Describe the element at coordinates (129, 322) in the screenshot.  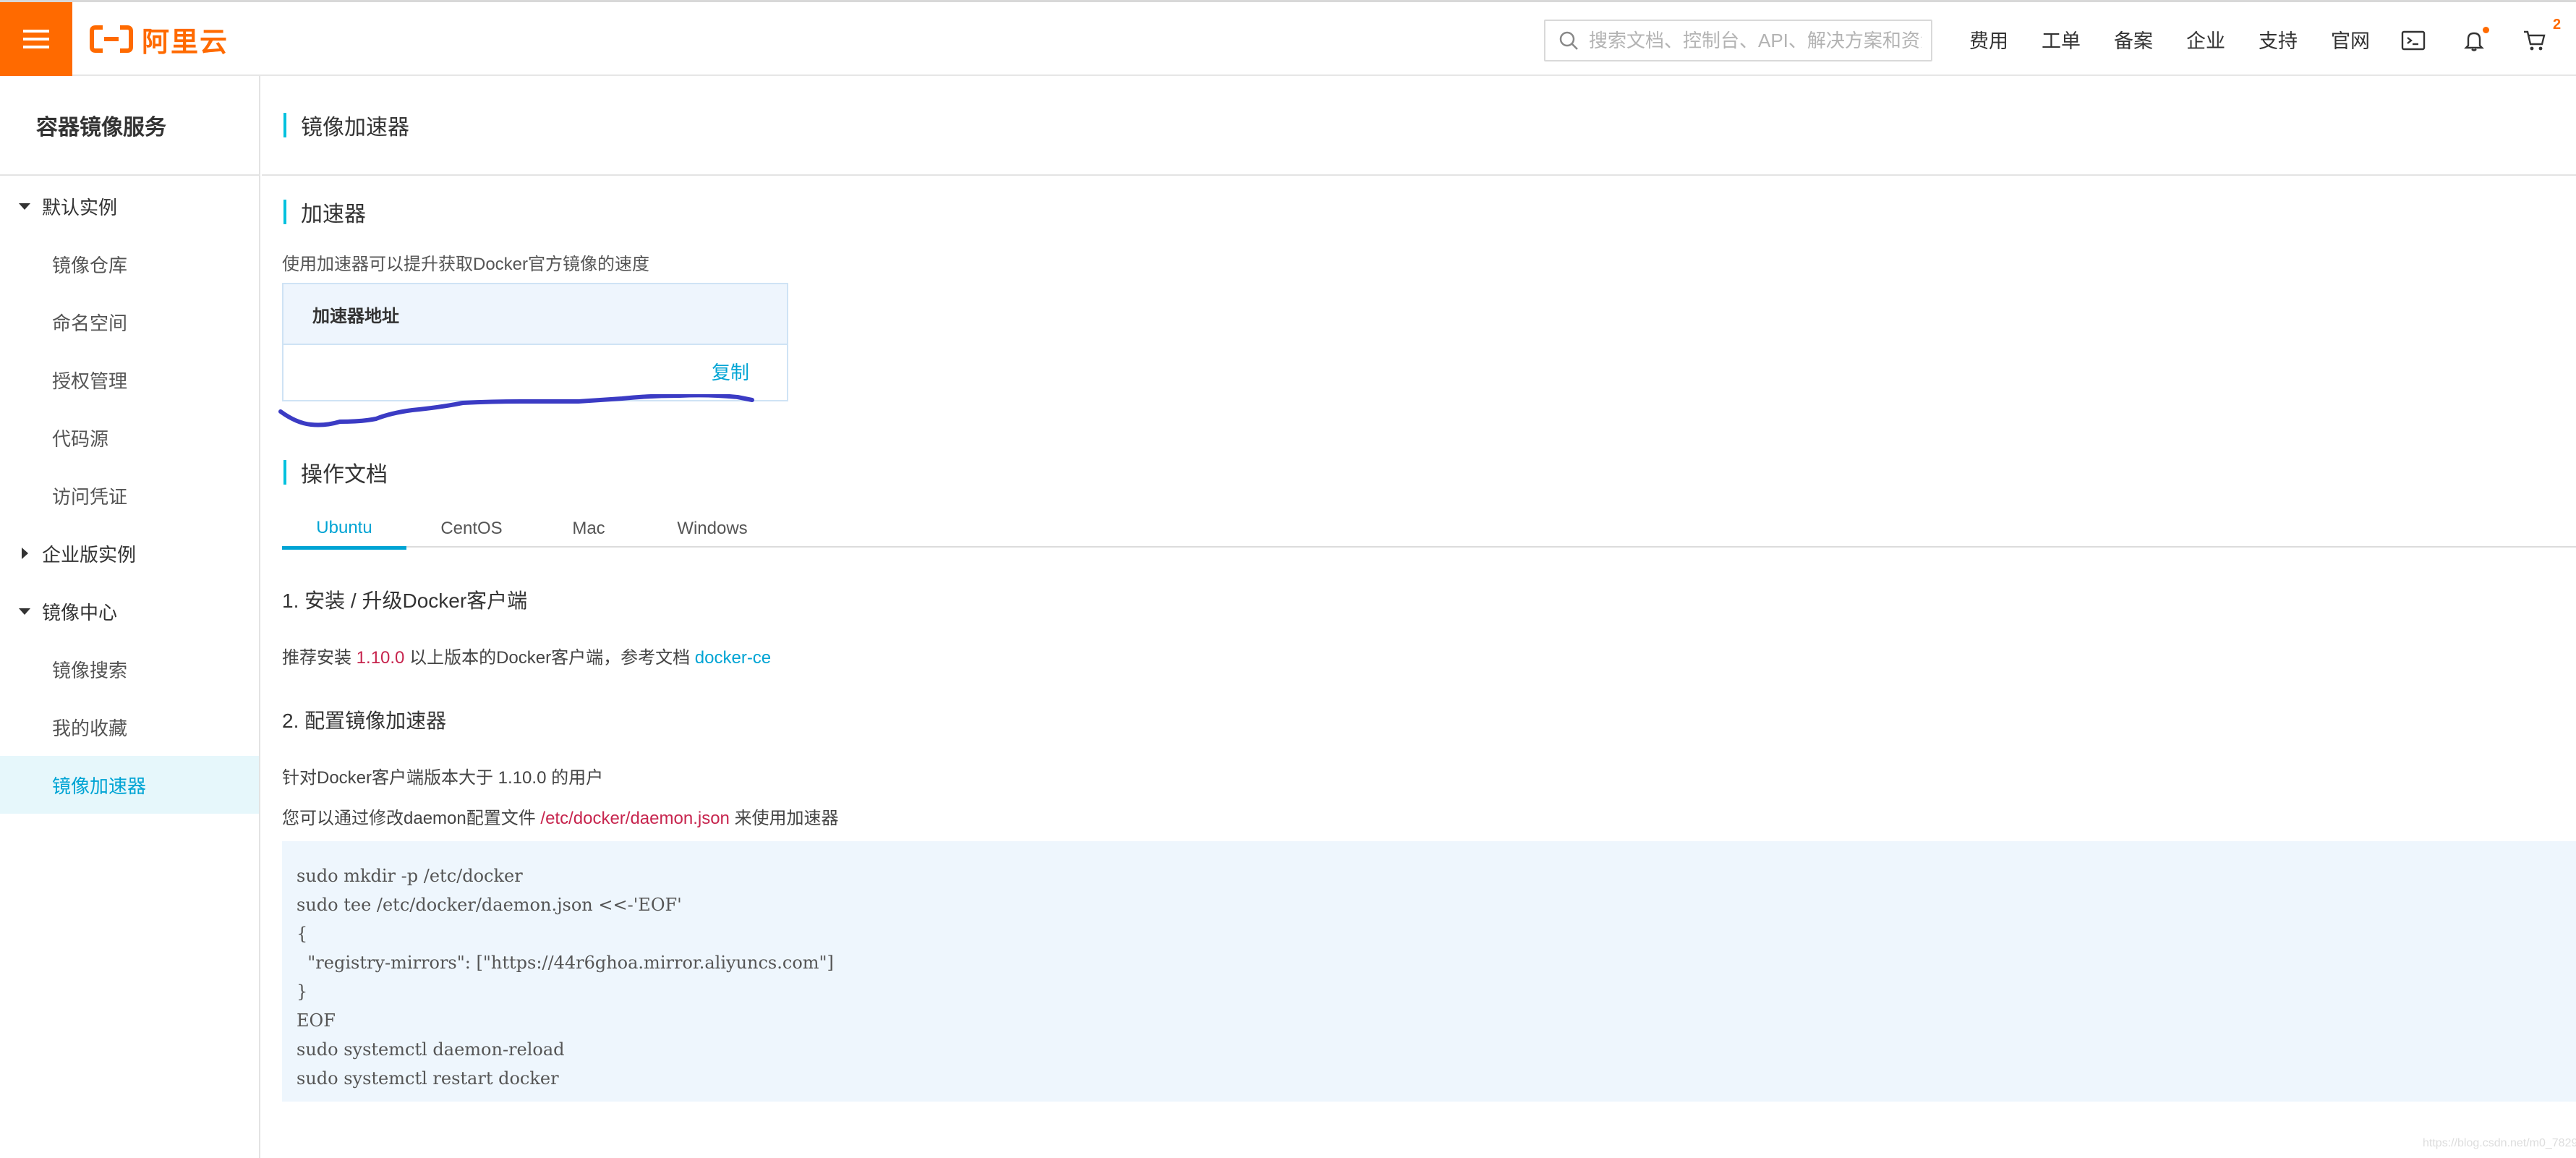
I see `sidebar-item-namespaces: 命名空间` at that location.